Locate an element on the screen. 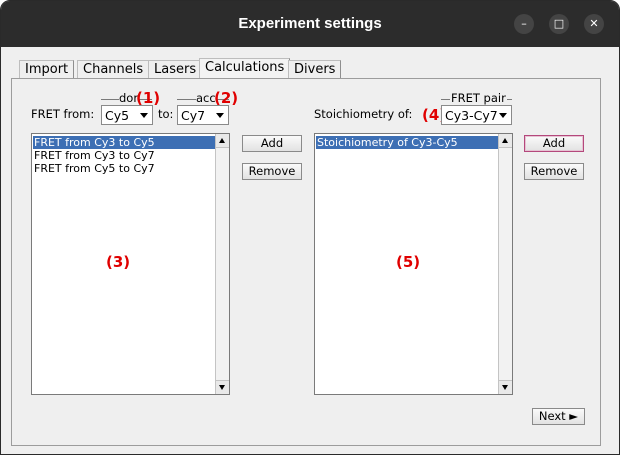  donor-selected-value: Cy5 is located at coordinates (117, 115).